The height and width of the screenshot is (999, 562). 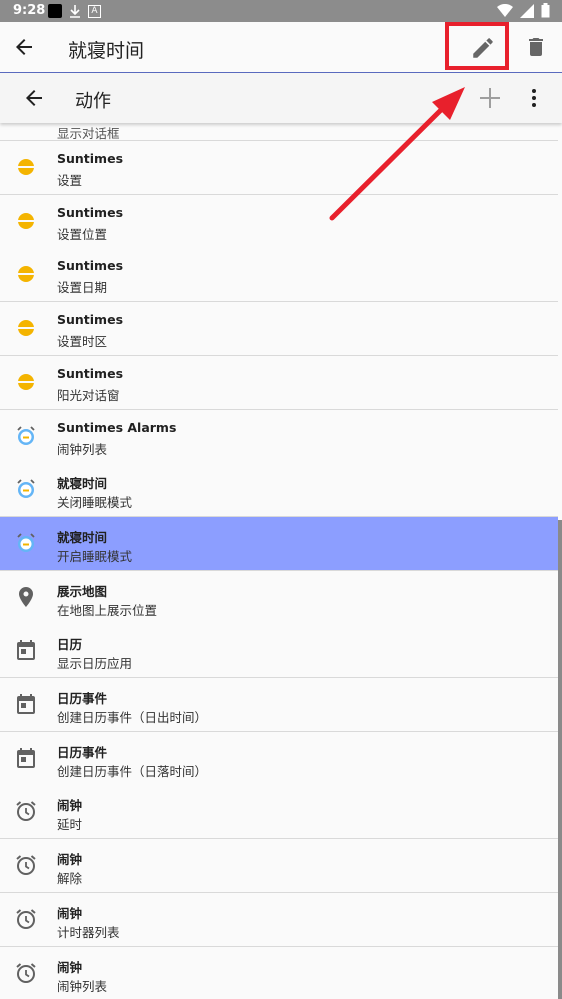 What do you see at coordinates (279, 222) in the screenshot?
I see `list-item: Suntimes 设置位置` at bounding box center [279, 222].